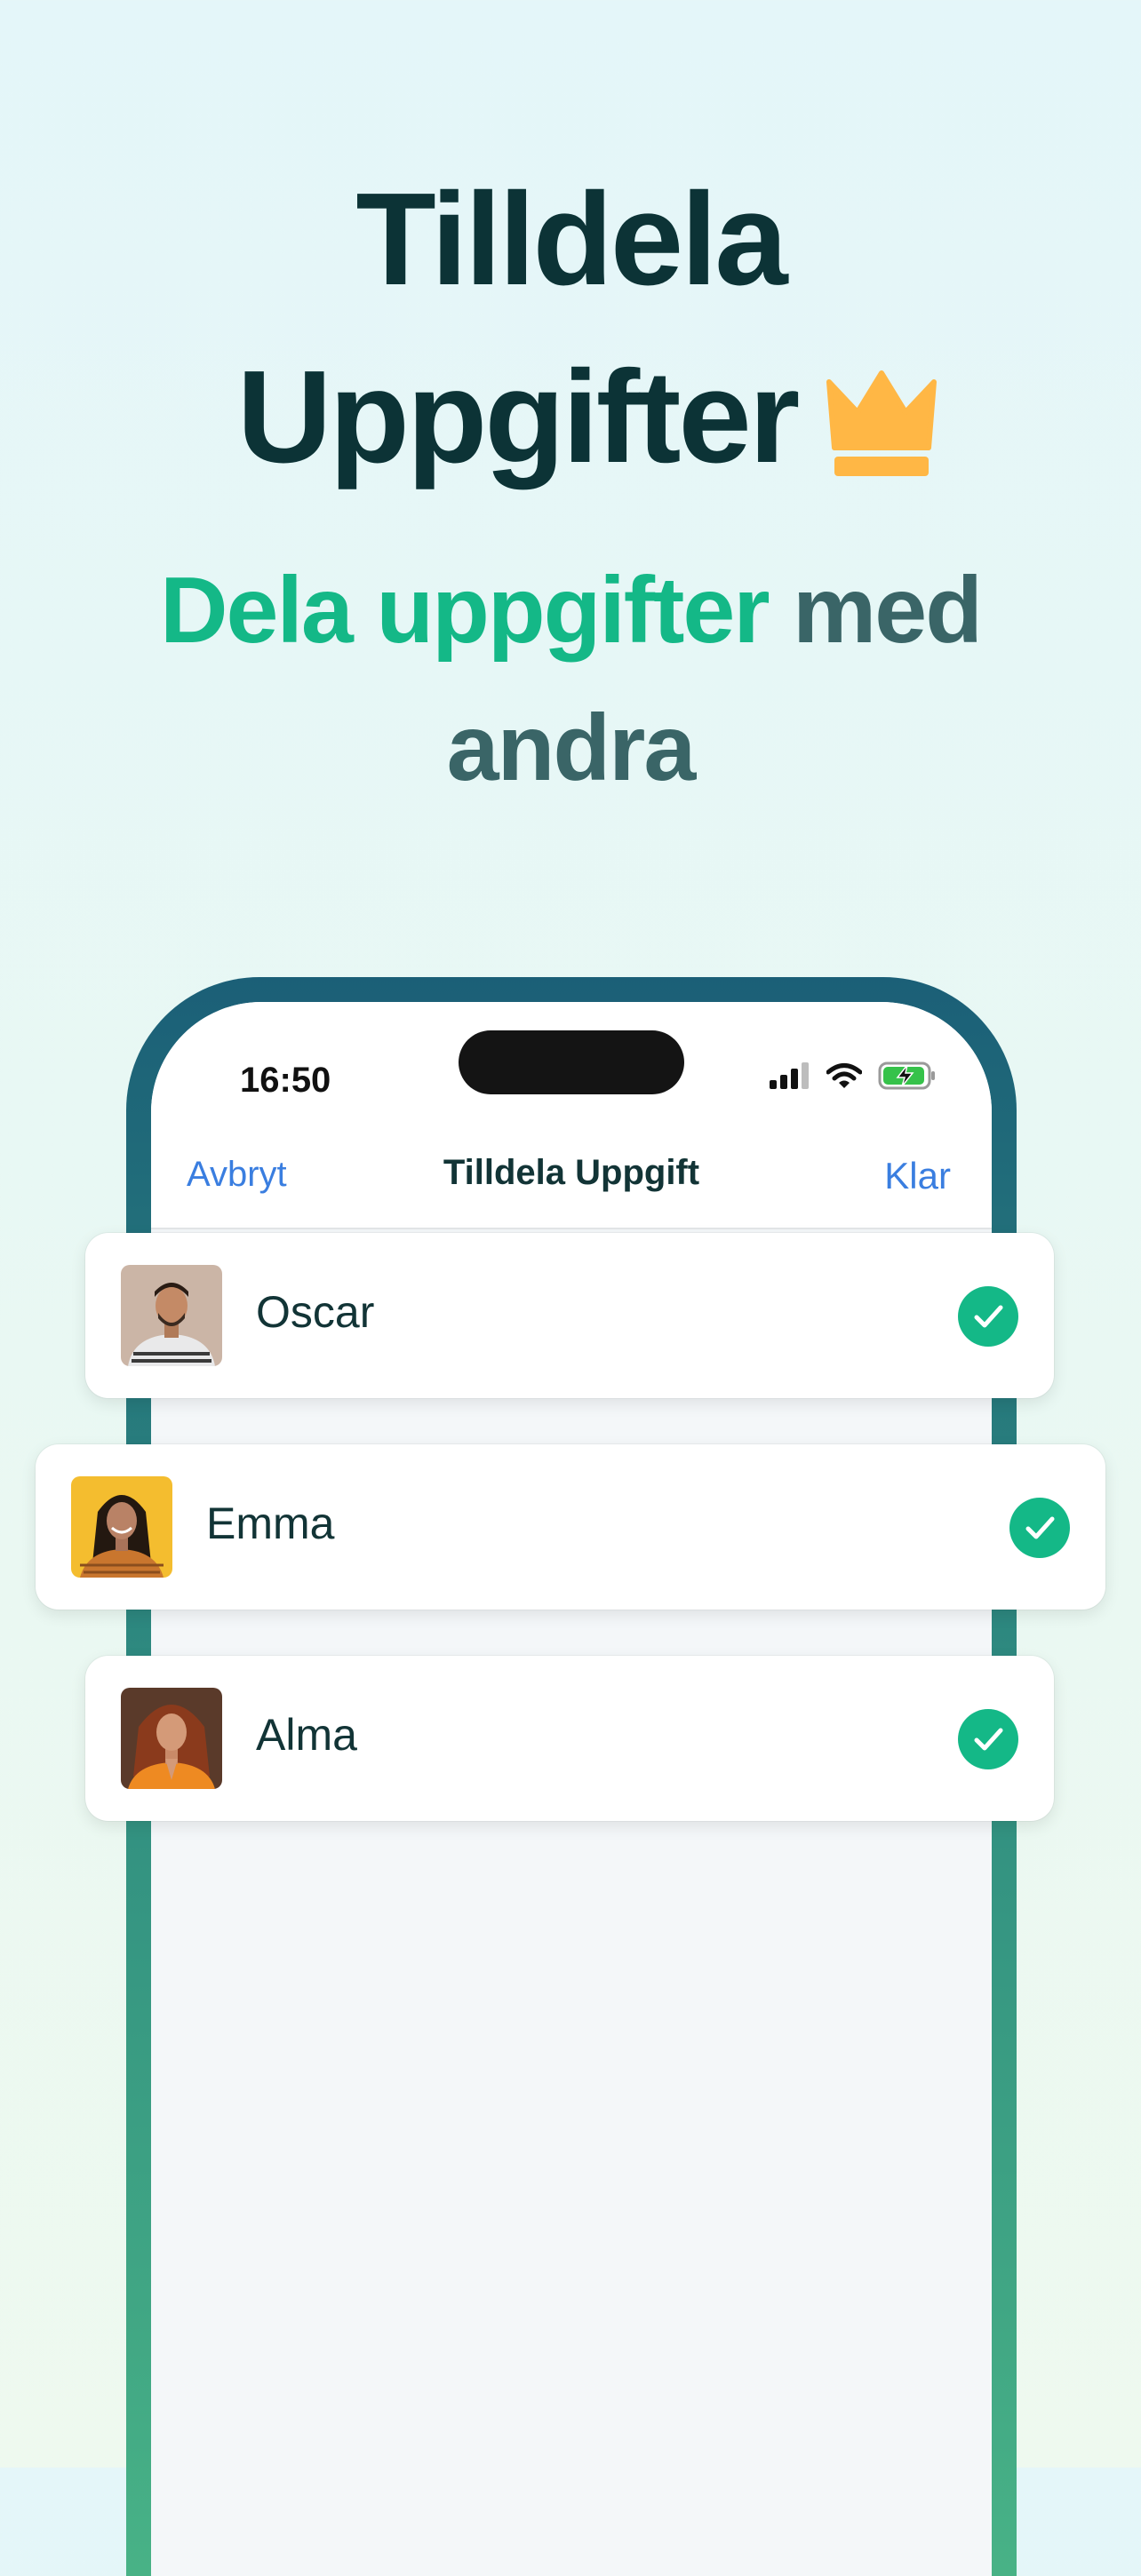 This screenshot has width=1141, height=2576. I want to click on wifi-icon, so click(844, 1077).